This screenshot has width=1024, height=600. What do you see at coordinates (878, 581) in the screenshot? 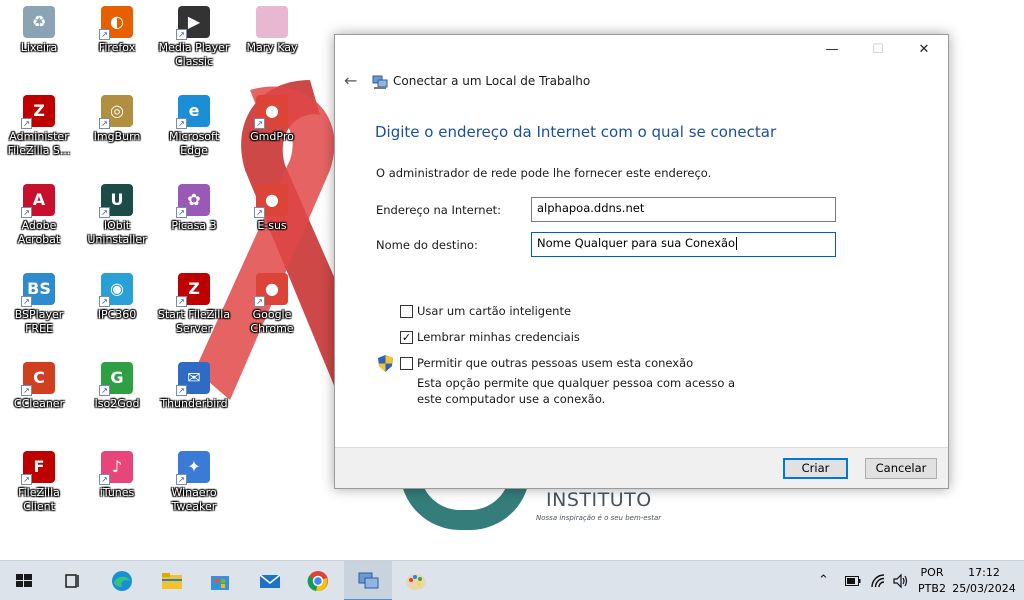
I see `wifi-icon` at bounding box center [878, 581].